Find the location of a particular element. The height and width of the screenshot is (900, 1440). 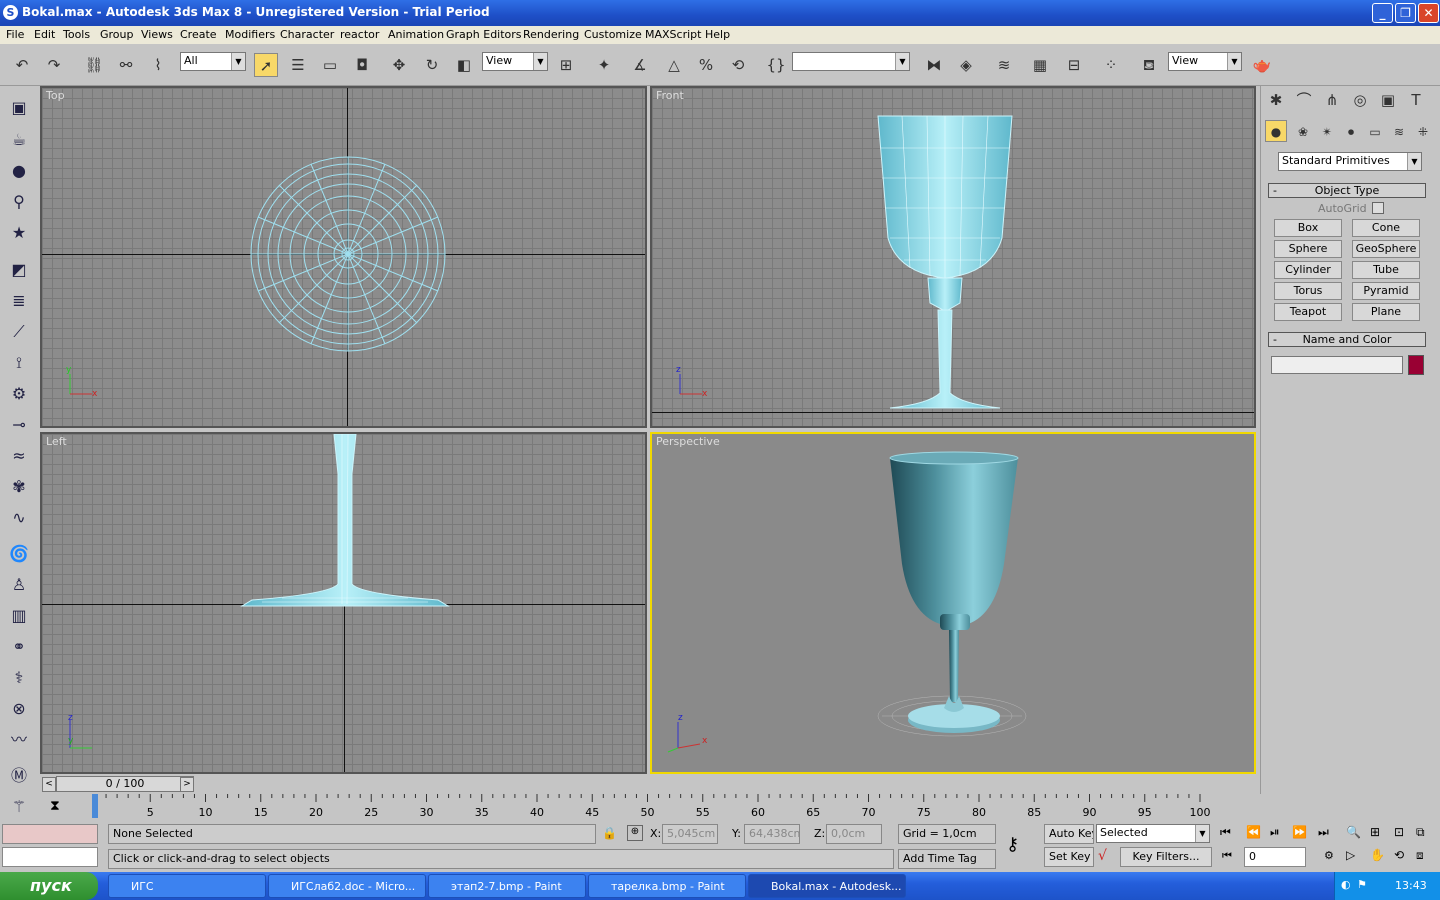

x-coord-field: 5,045cm is located at coordinates (690, 834).